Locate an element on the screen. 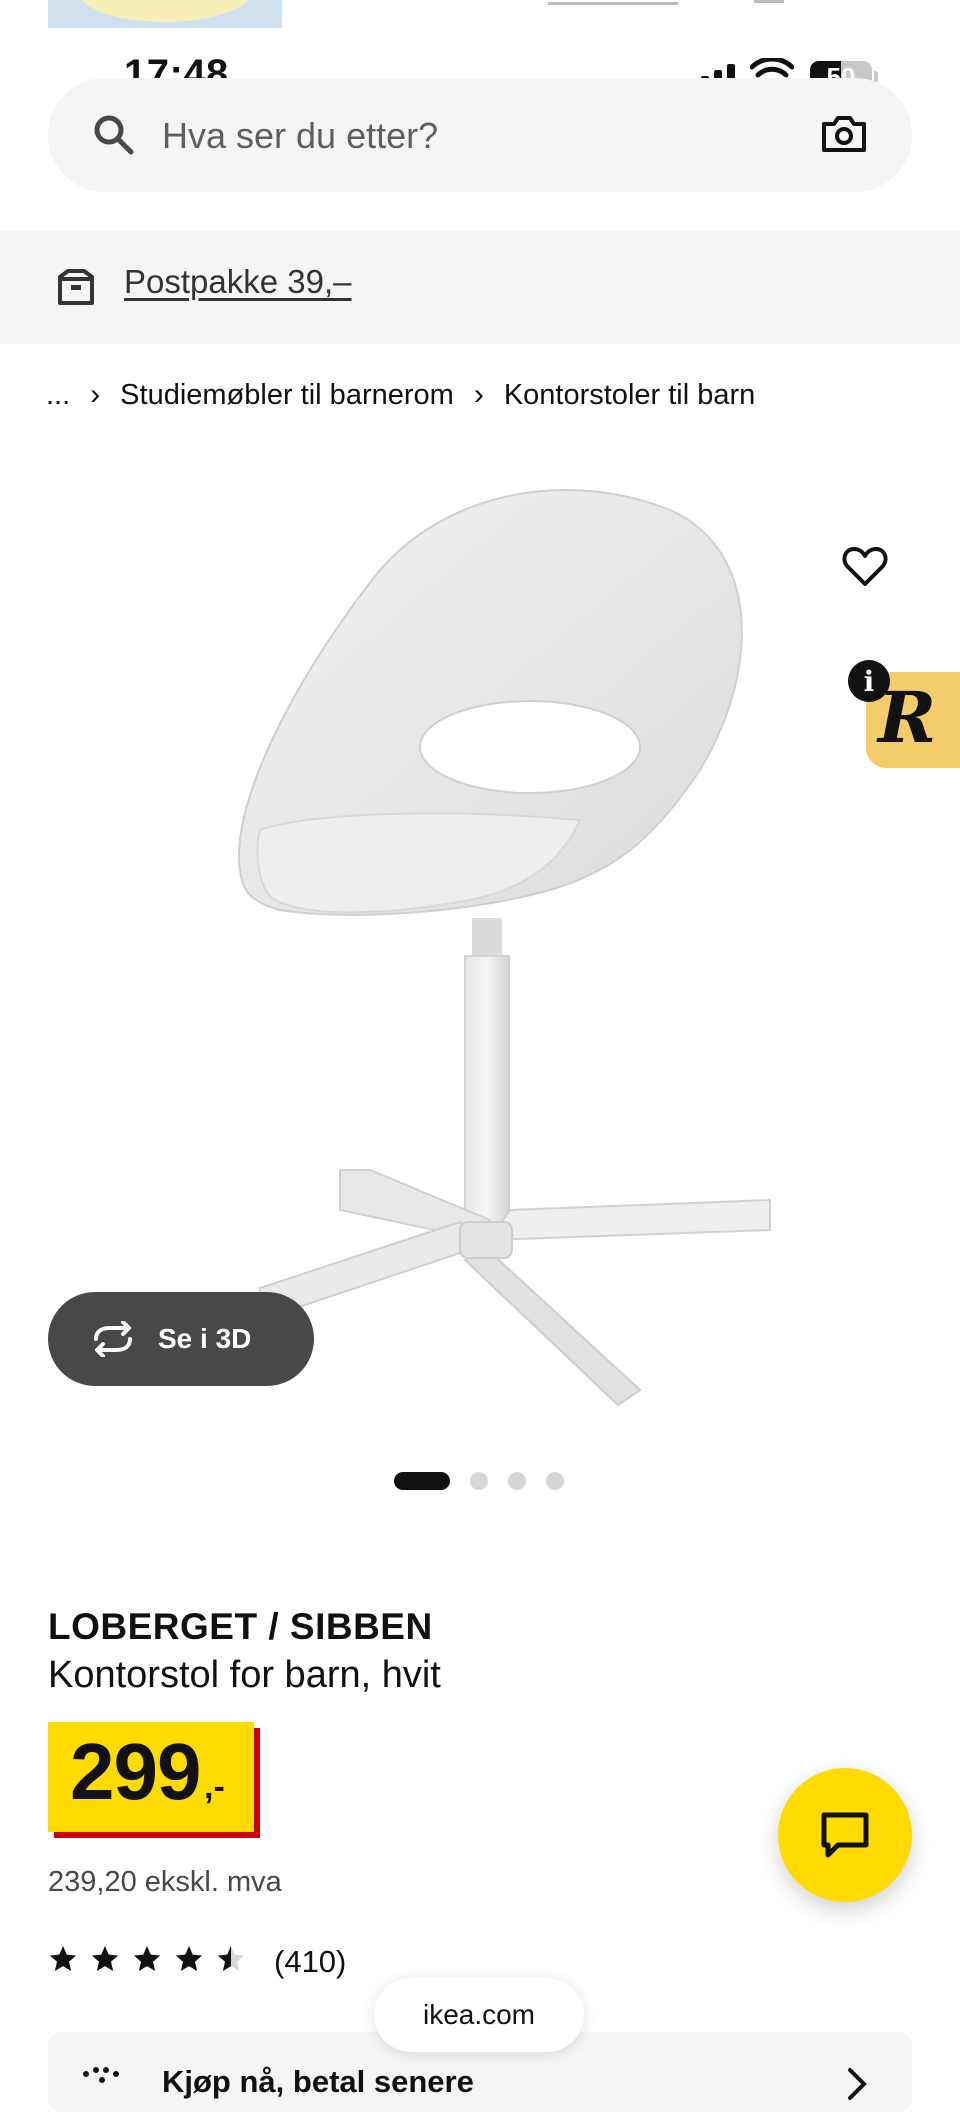 This screenshot has width=960, height=2112. breadcrumb-item-study-furniture: Studiemøbler til barnerom is located at coordinates (287, 395).